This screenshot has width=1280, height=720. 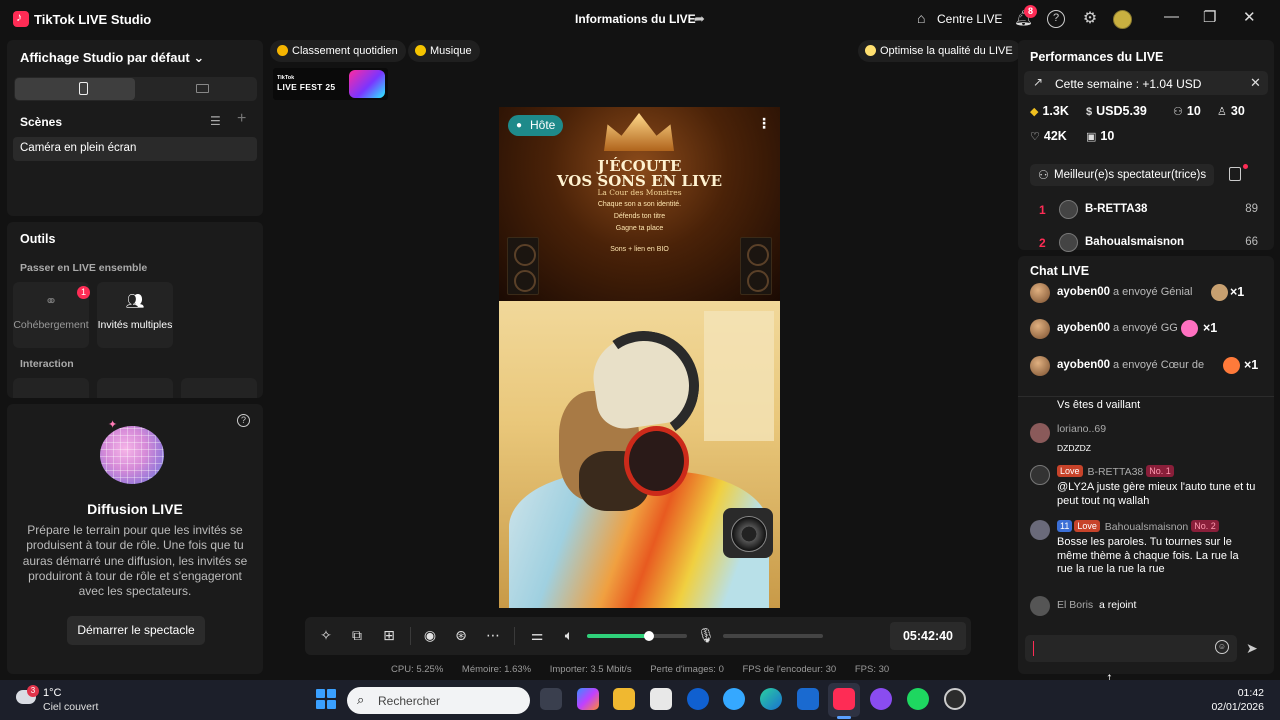 I want to click on file-explorer-icon, so click(x=624, y=699).